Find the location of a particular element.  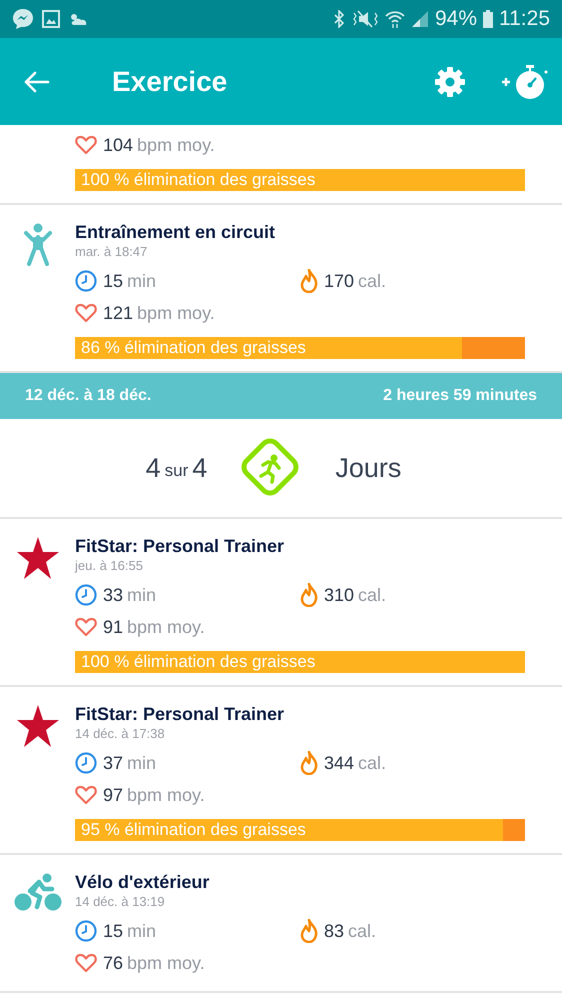

person-icon is located at coordinates (37, 245).